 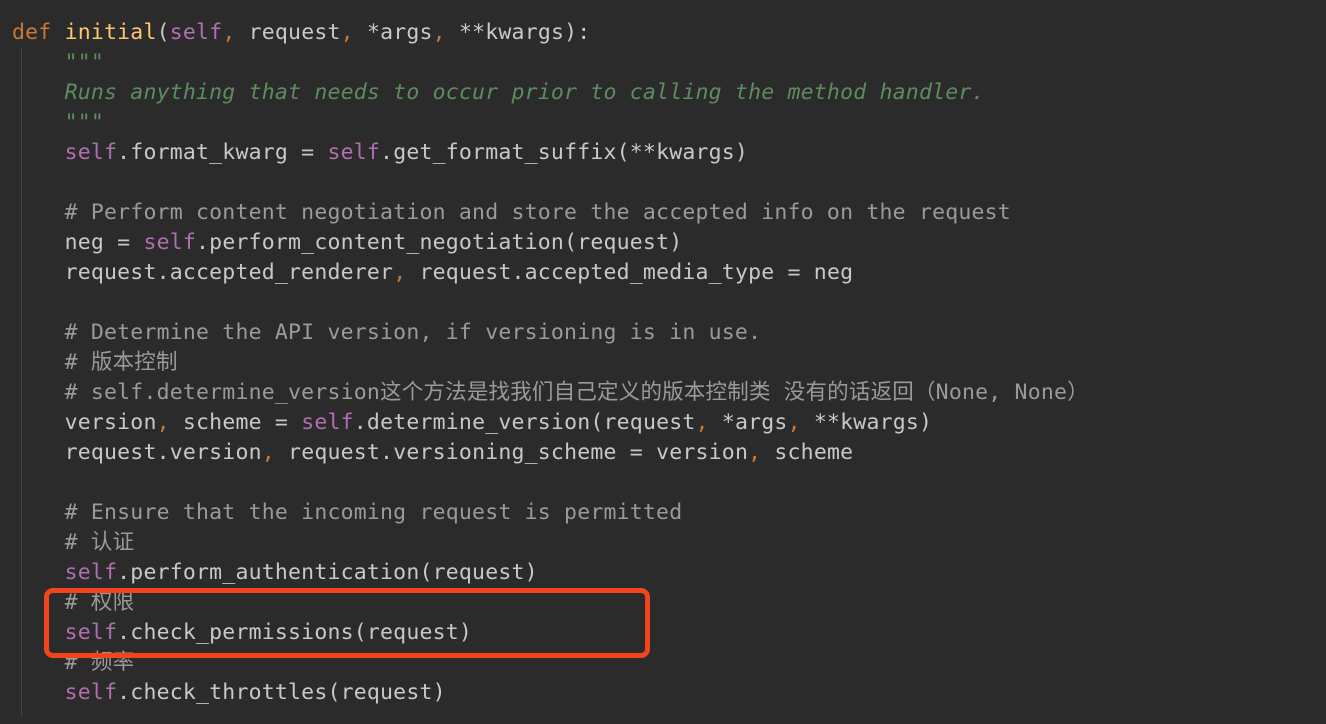 What do you see at coordinates (663, 603) in the screenshot?
I see `code-line-20: # 权限` at bounding box center [663, 603].